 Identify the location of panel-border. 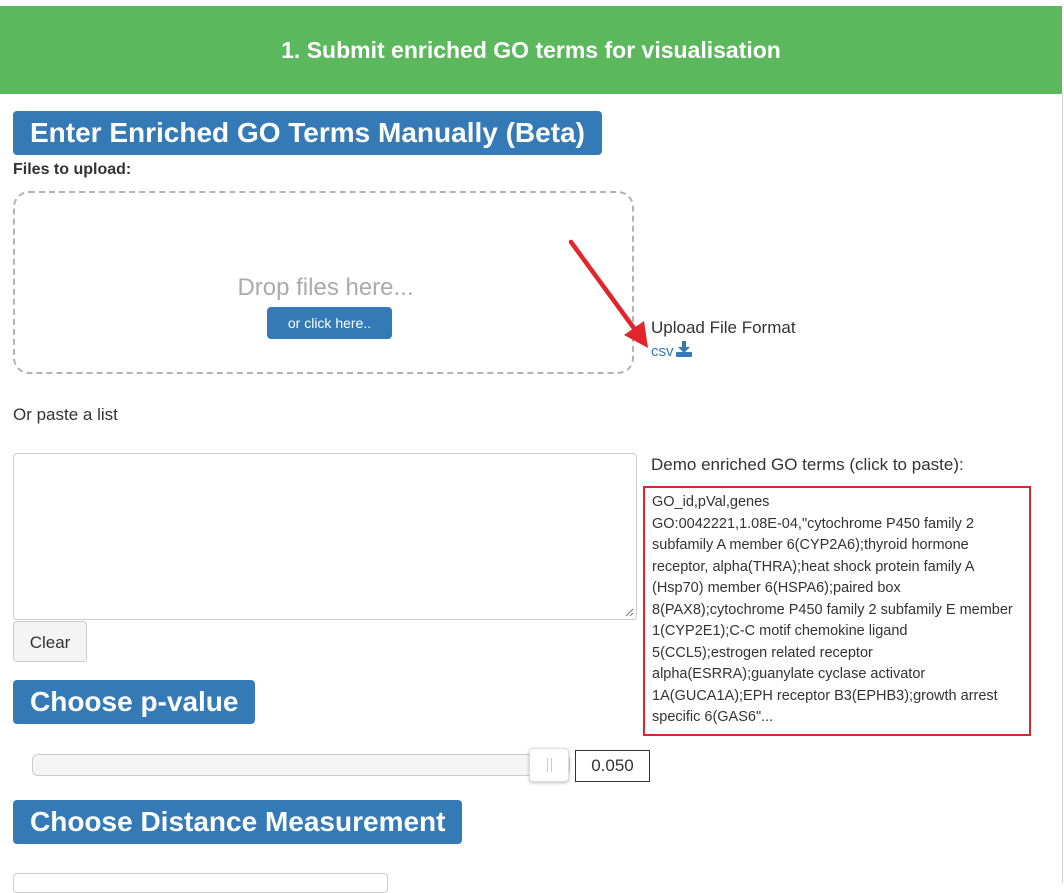
(1062, 488).